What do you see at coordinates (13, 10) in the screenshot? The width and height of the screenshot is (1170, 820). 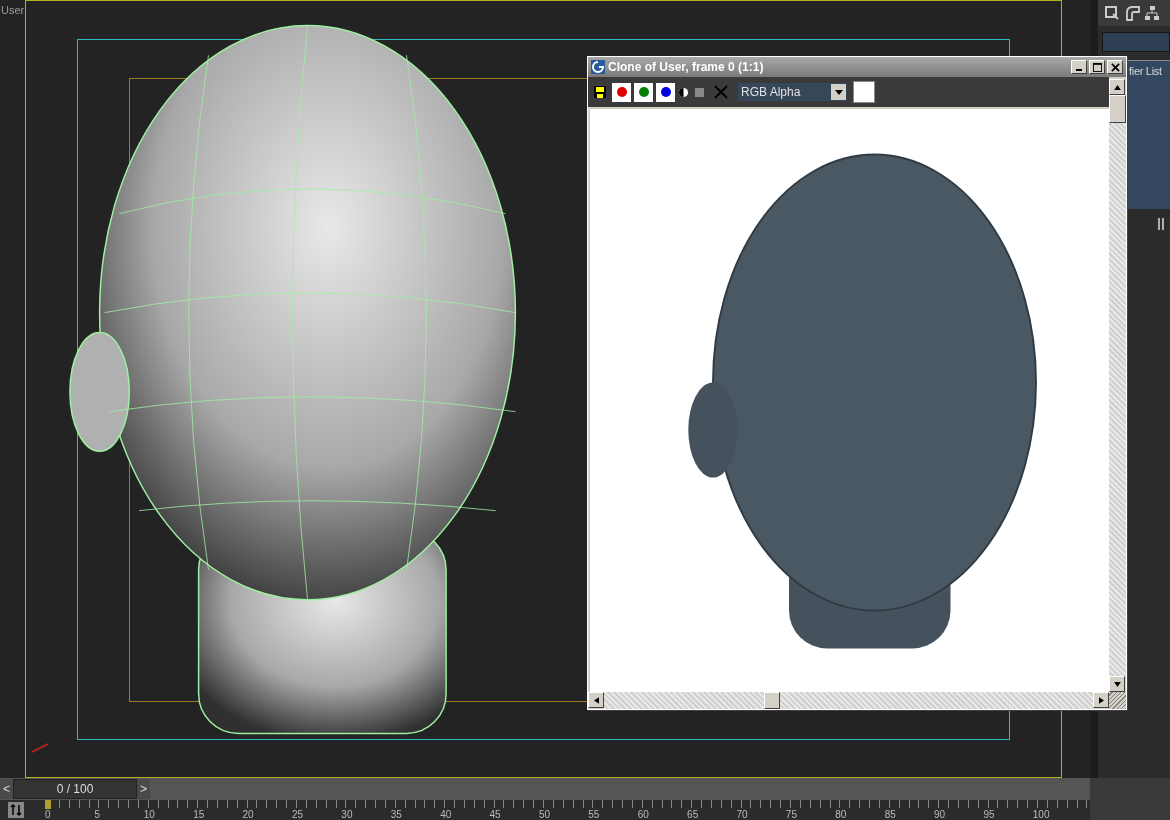 I see `viewport-label: User` at bounding box center [13, 10].